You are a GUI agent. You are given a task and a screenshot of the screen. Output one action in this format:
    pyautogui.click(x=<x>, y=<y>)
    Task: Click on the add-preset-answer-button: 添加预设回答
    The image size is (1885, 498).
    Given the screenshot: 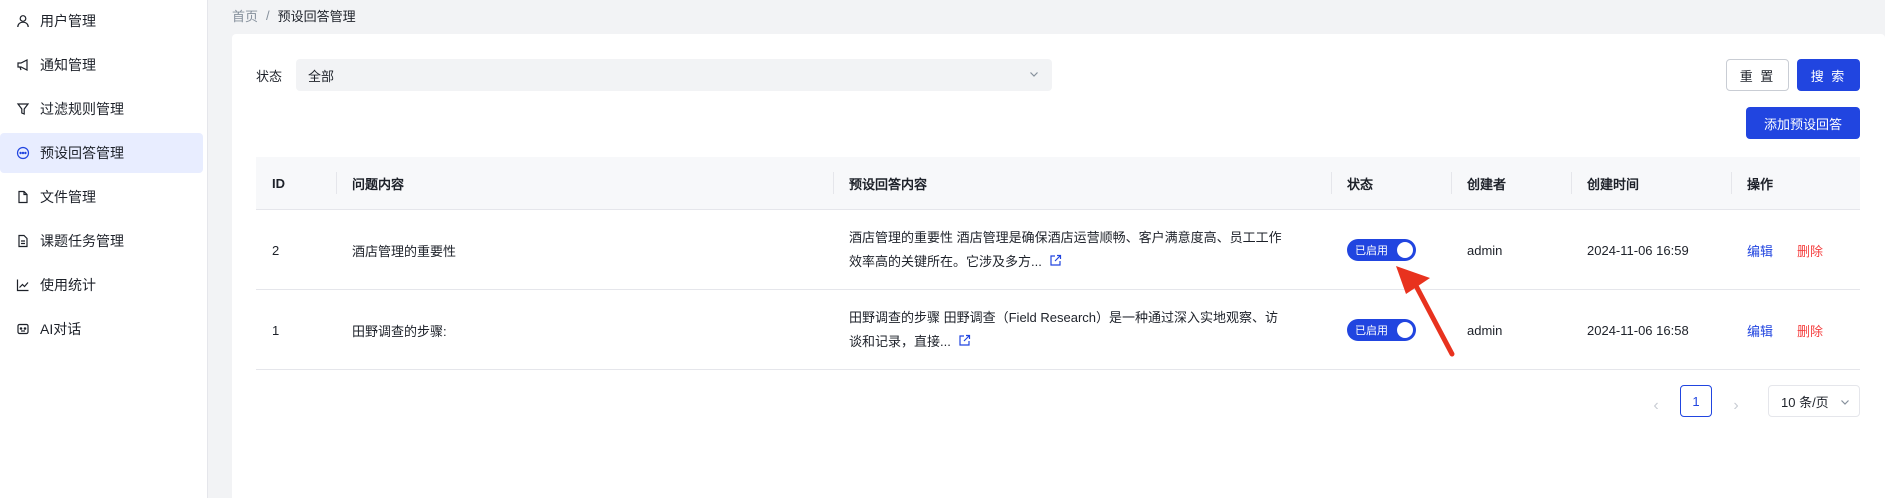 What is the action you would take?
    pyautogui.click(x=1803, y=123)
    